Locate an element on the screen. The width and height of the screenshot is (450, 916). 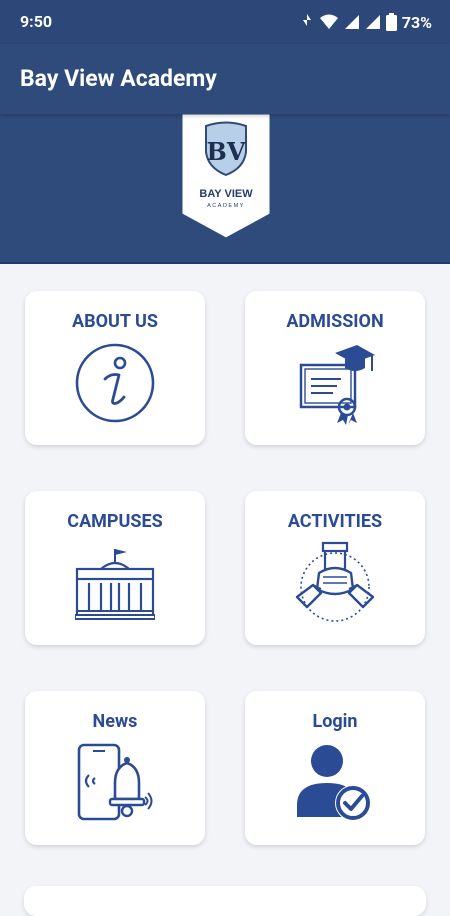
tile-campuses: CAMPUSES is located at coordinates (115, 568).